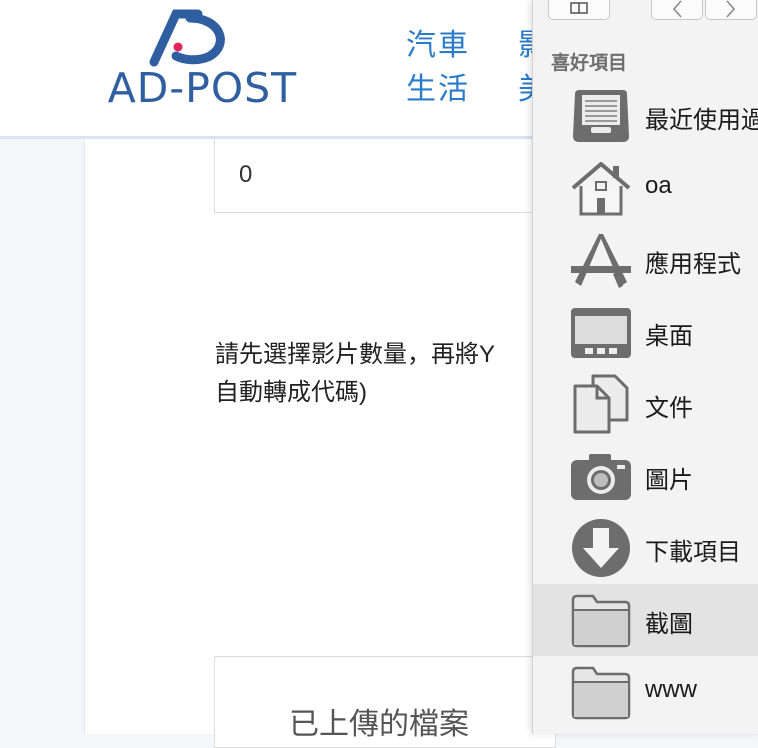 This screenshot has width=758, height=748. I want to click on sidebar-item-label: oa, so click(658, 185).